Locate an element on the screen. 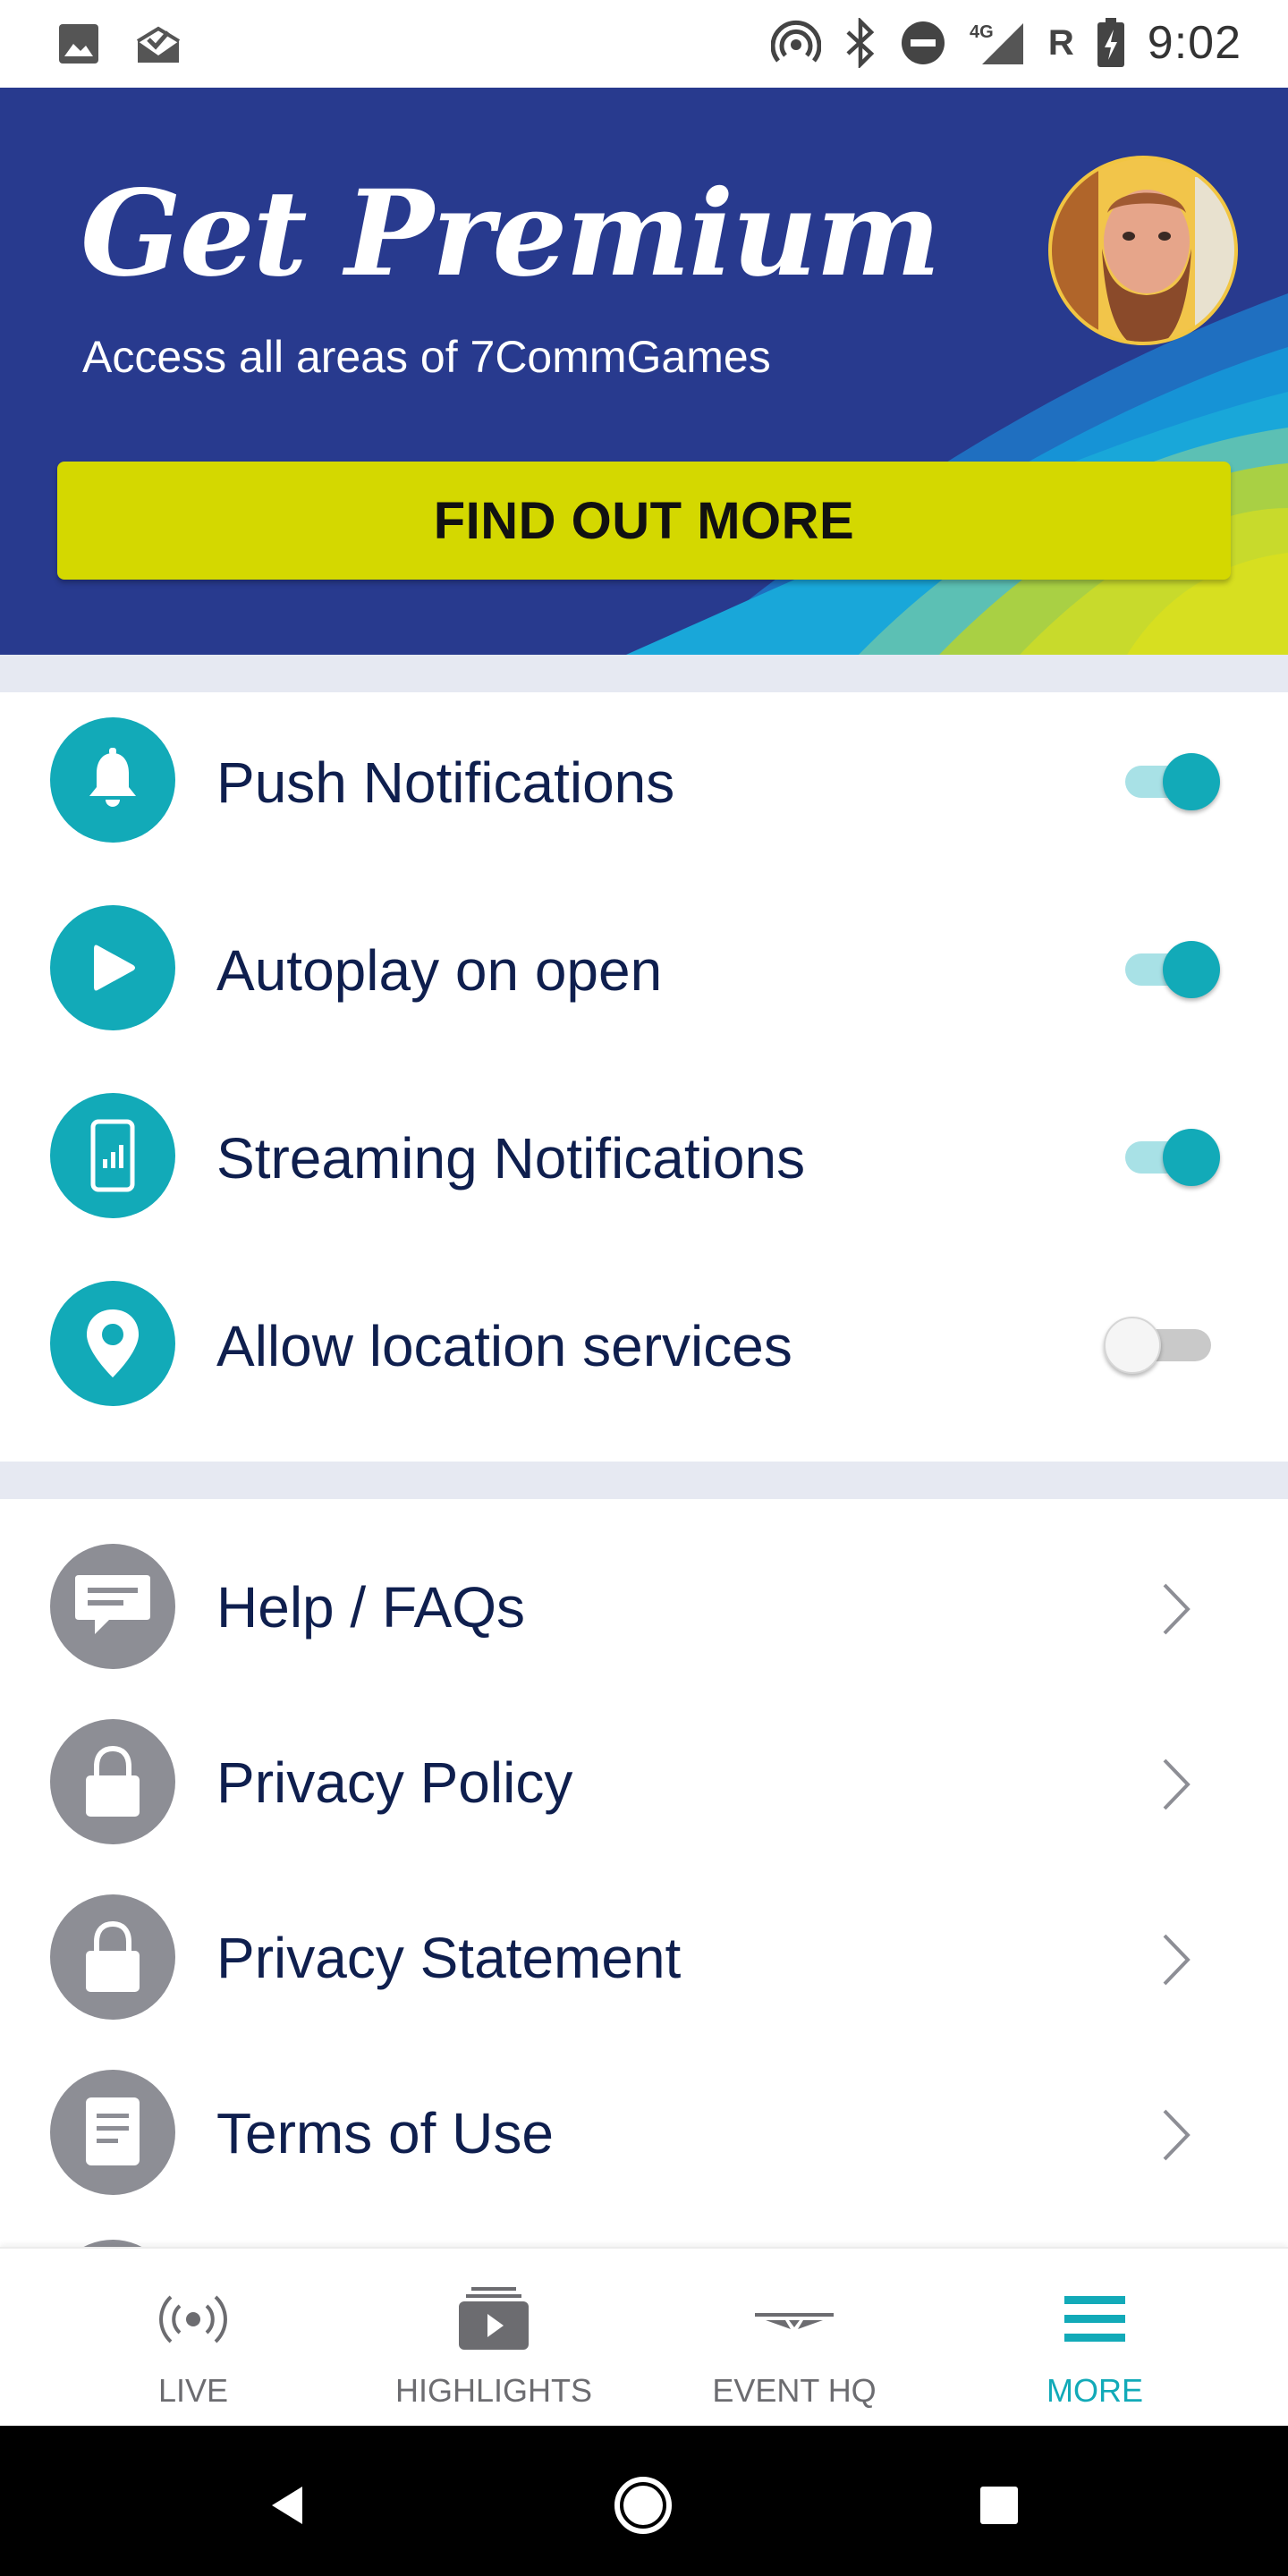 The height and width of the screenshot is (2576, 1288). document-icon is located at coordinates (112, 2132).